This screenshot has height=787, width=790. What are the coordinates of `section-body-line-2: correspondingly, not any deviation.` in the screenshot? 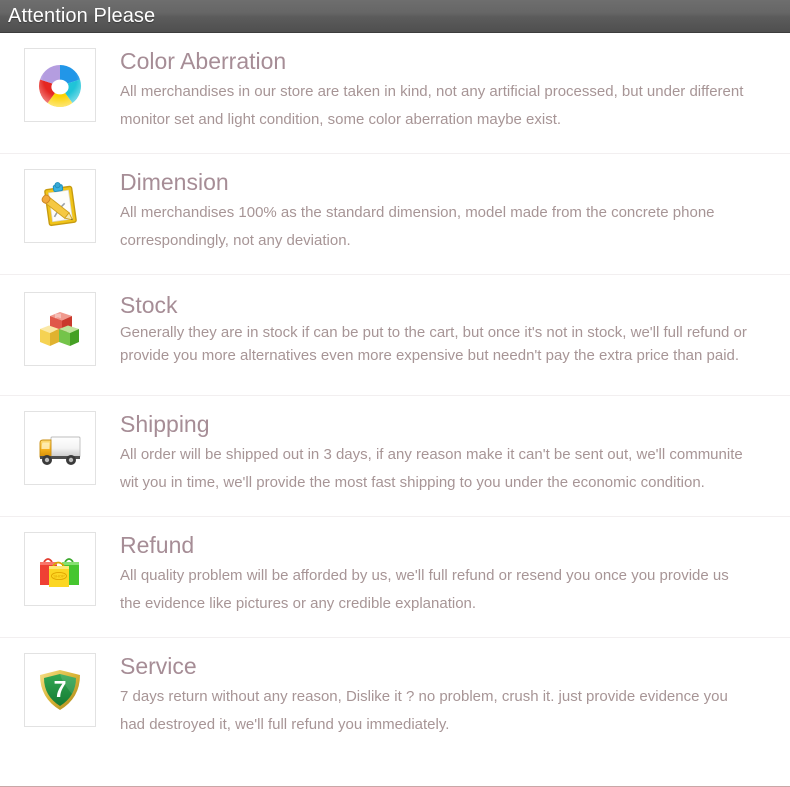 It's located at (235, 240).